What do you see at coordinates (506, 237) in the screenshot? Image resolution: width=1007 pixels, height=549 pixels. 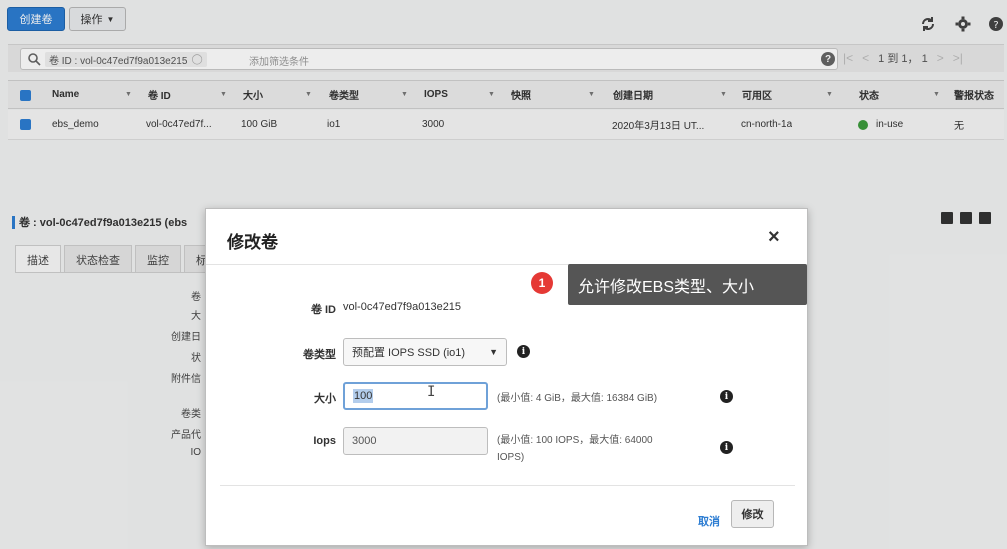 I see `dialog-header: 修改卷 ×` at bounding box center [506, 237].